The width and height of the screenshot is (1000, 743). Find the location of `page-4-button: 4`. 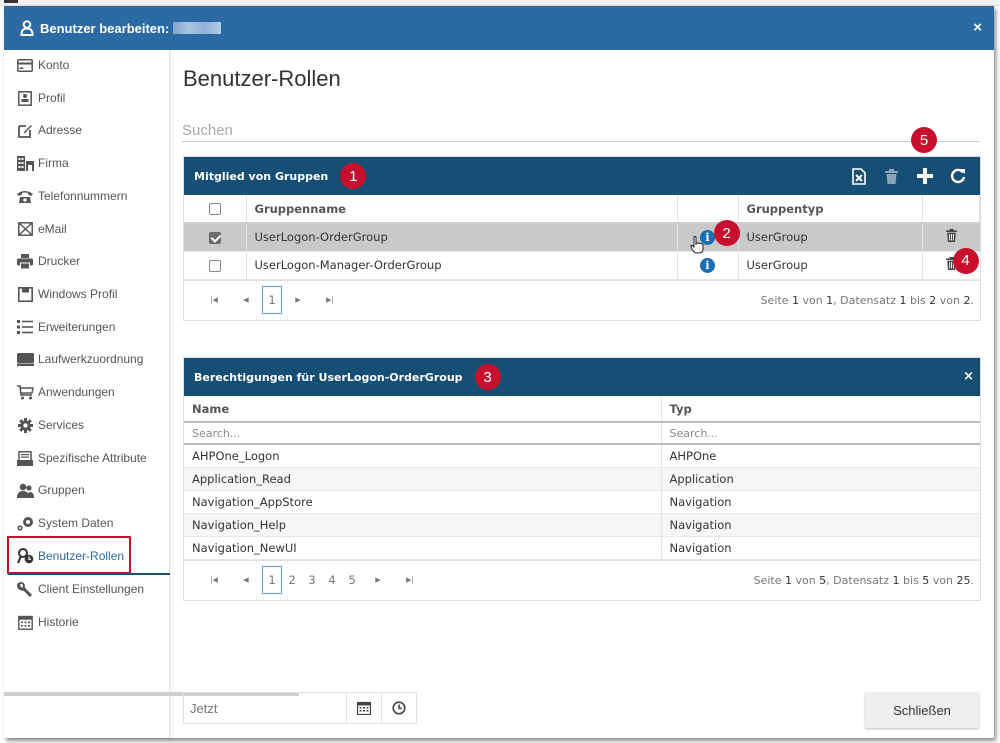

page-4-button: 4 is located at coordinates (332, 580).